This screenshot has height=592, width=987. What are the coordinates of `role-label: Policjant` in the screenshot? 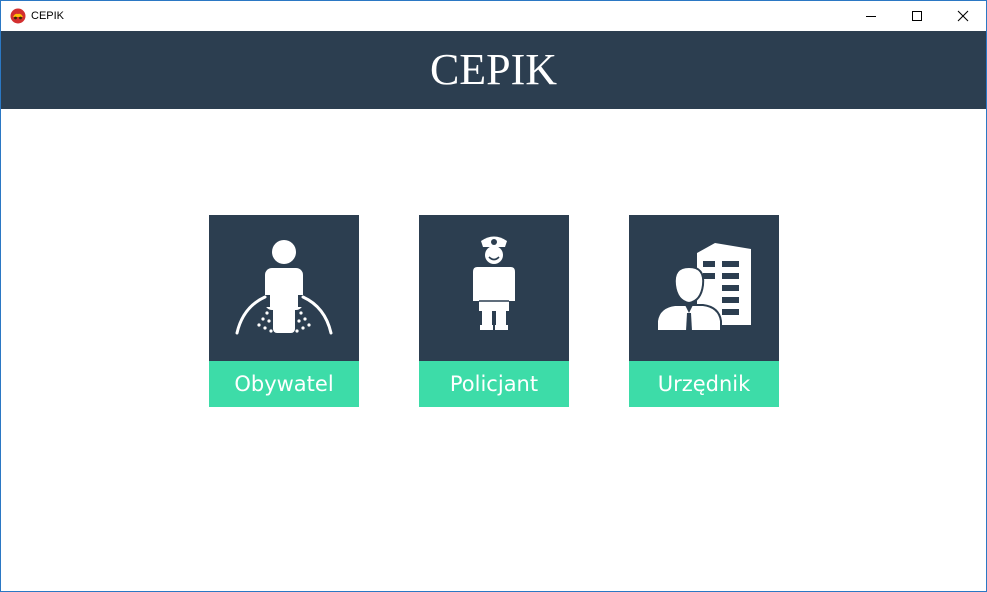 It's located at (494, 384).